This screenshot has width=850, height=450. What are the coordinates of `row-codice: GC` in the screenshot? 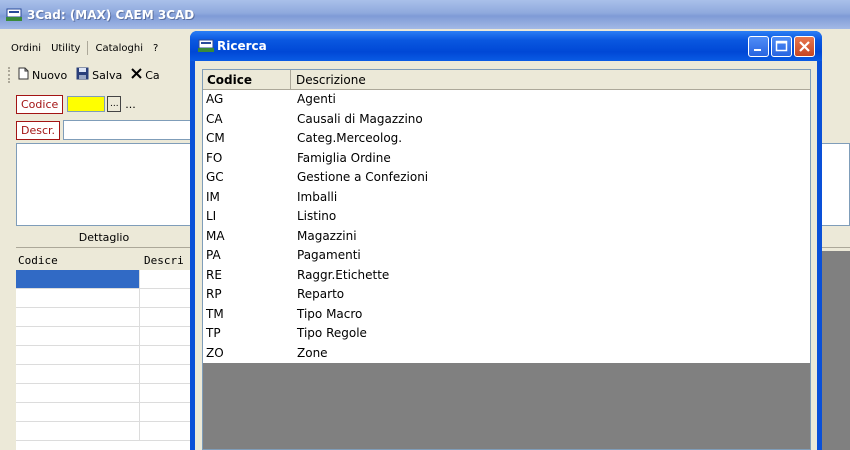 It's located at (215, 177).